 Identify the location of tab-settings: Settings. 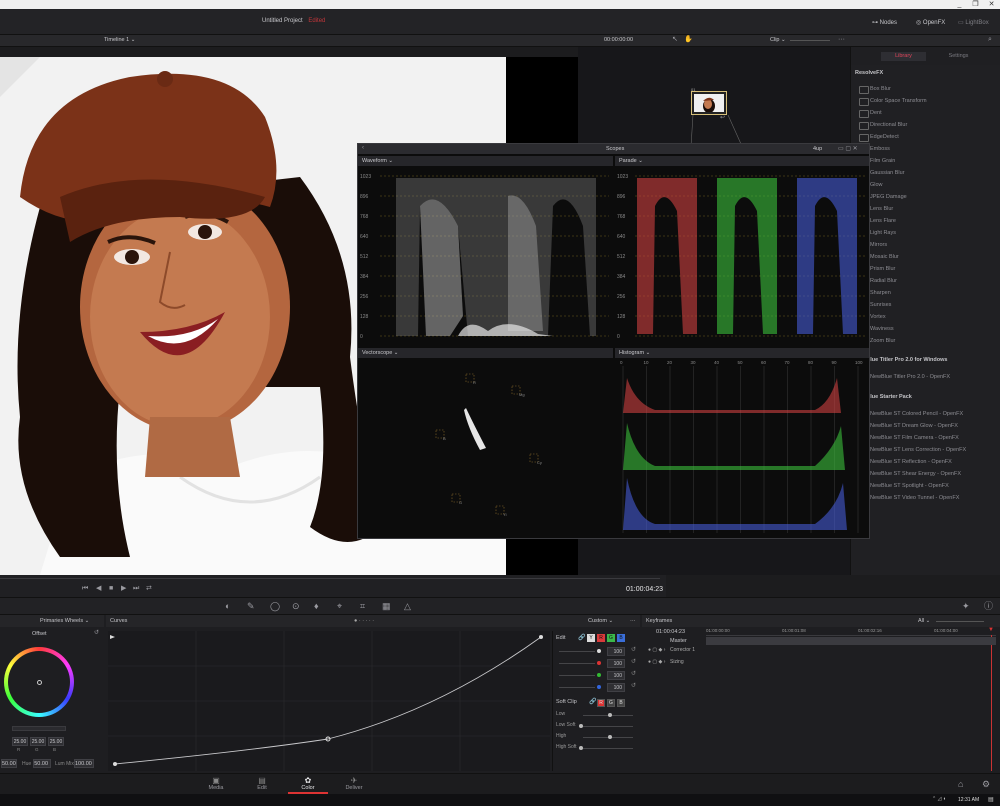
(958, 56).